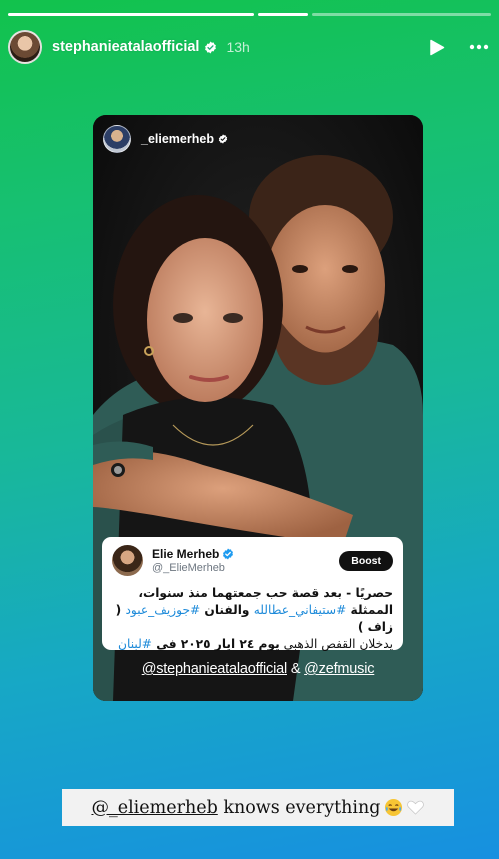 The width and height of the screenshot is (499, 859). I want to click on story-header: stephanieatalaofficial 13h, so click(249, 47).